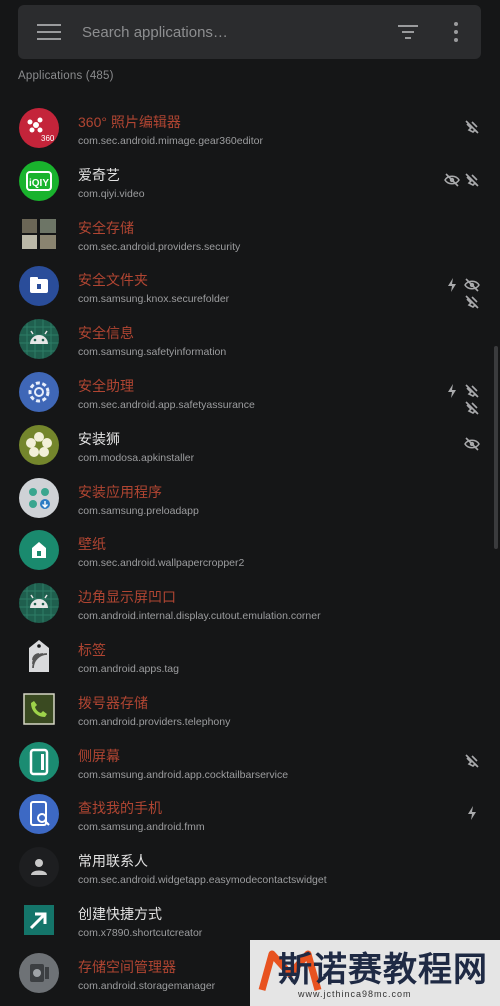 The image size is (500, 1006). Describe the element at coordinates (120, 913) in the screenshot. I see `app-name: 创建快捷方式` at that location.